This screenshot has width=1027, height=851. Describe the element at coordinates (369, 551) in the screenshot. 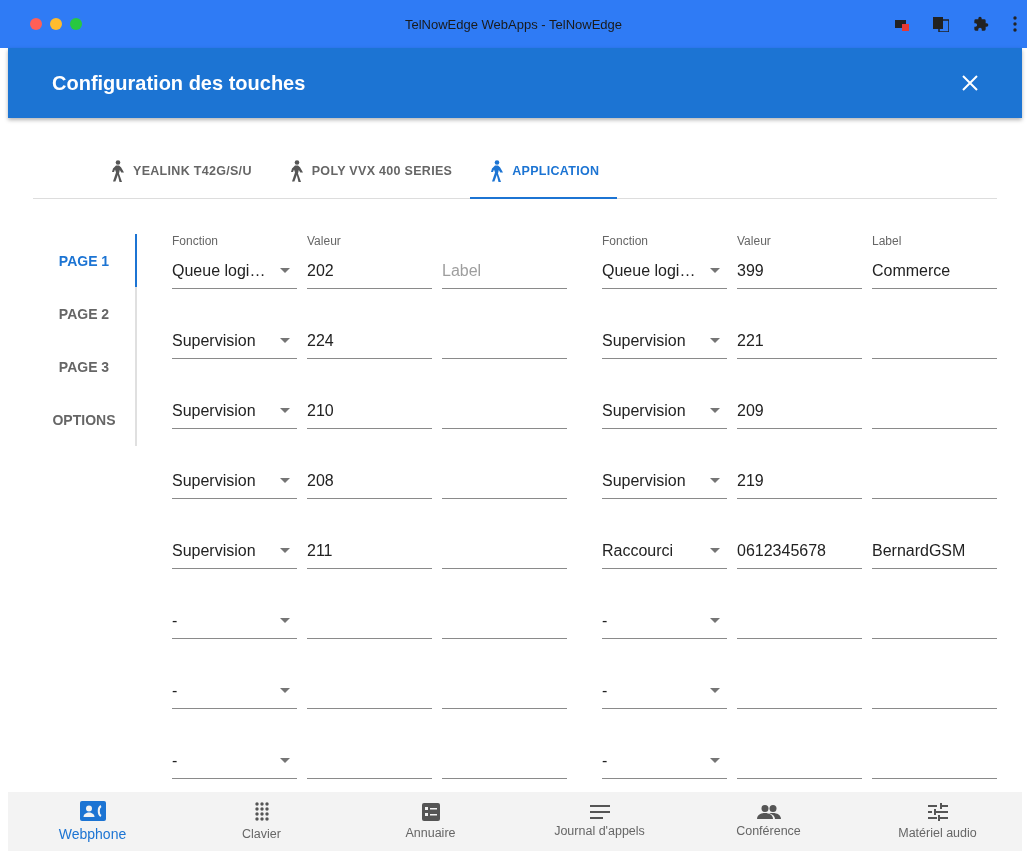

I see `input-field: 211` at that location.